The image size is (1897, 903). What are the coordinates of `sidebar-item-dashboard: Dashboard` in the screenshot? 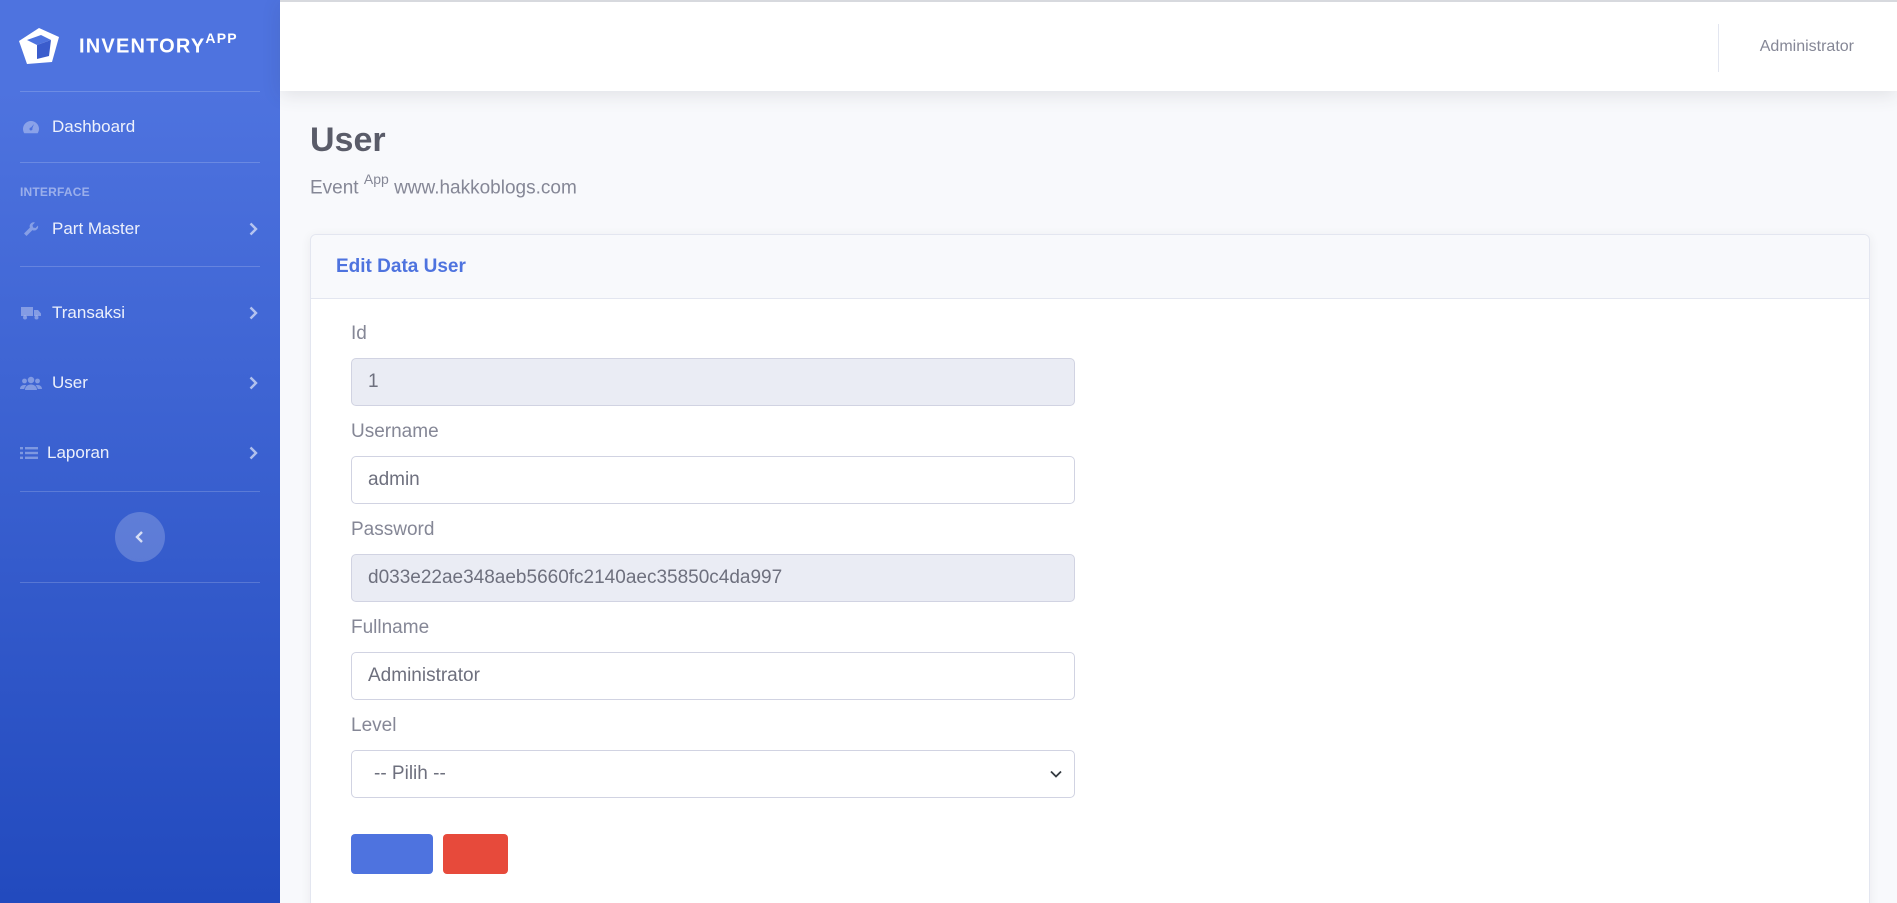 It's located at (140, 127).